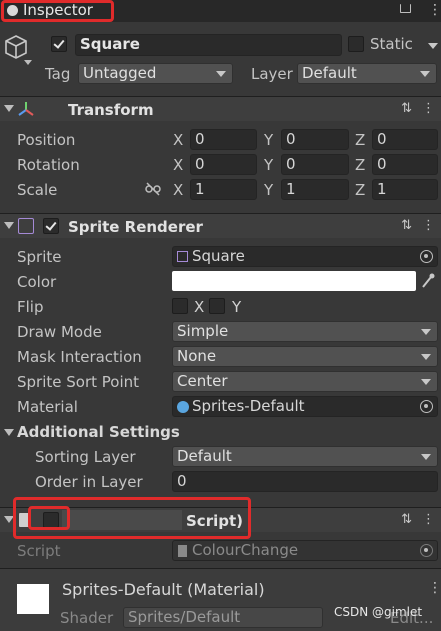 The height and width of the screenshot is (631, 441). What do you see at coordinates (85, 457) in the screenshot?
I see `sorting-layer-label: Sorting Layer` at bounding box center [85, 457].